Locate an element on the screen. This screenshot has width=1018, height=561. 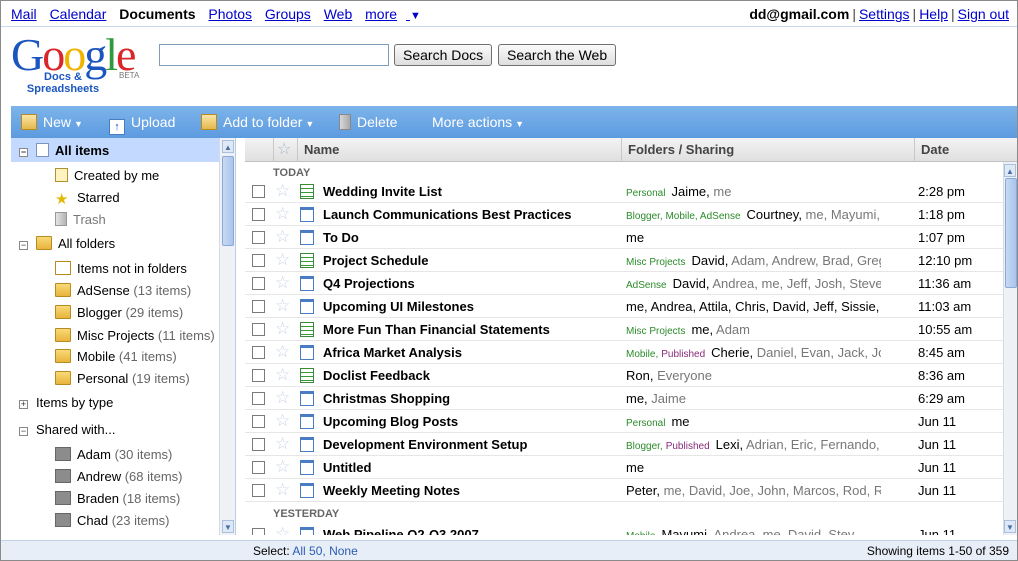
document-name: Development Environment Setup is located at coordinates (425, 444).